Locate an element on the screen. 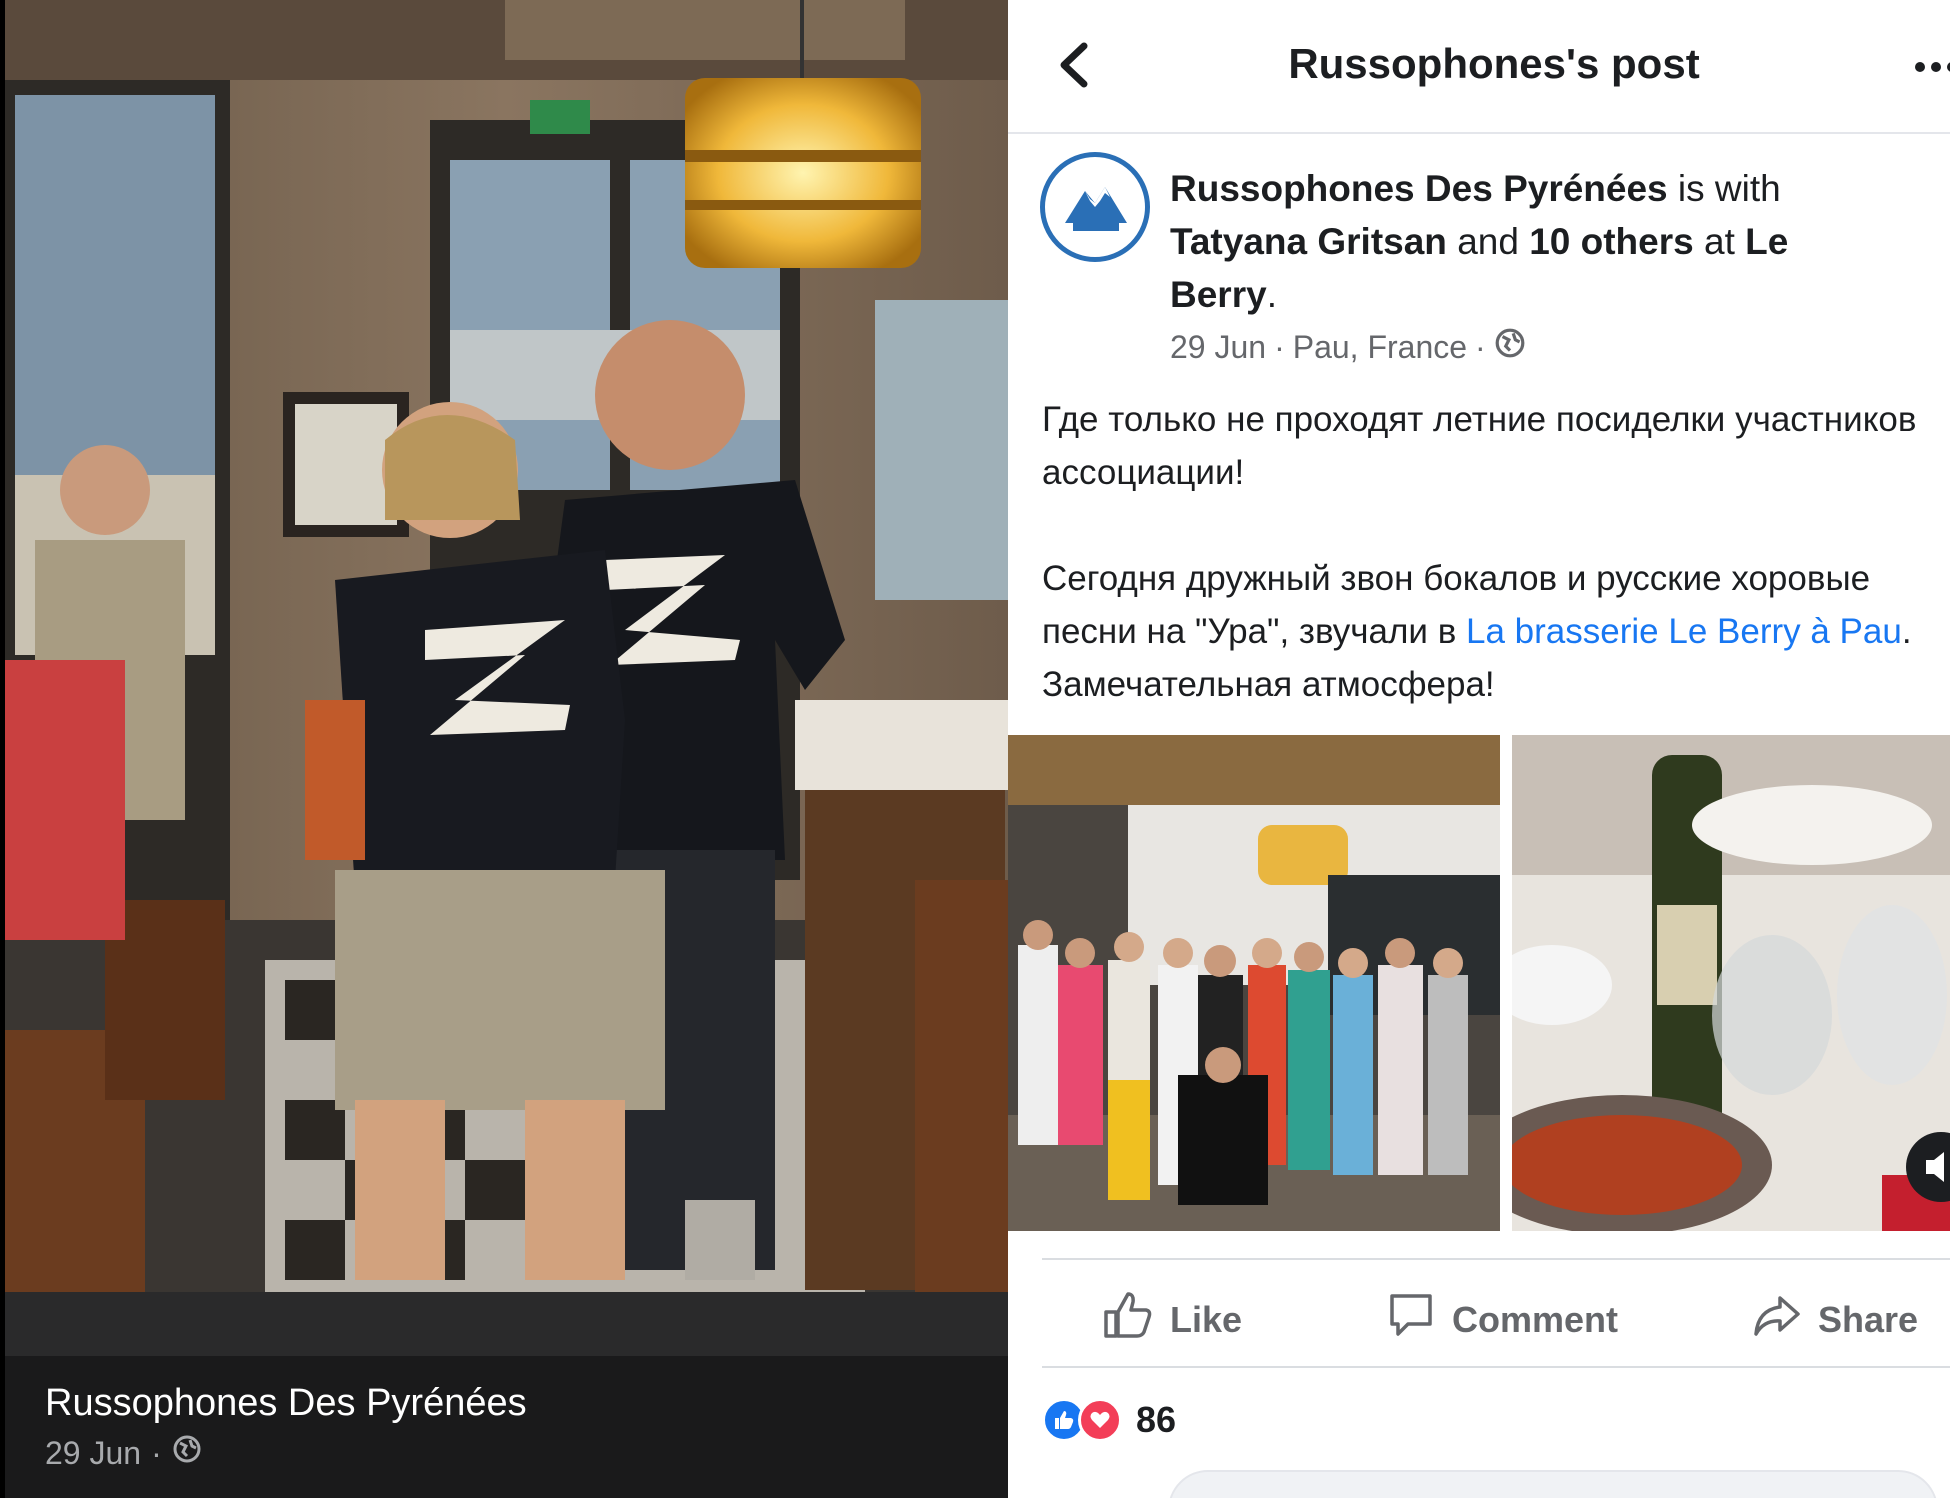 This screenshot has width=1950, height=1498. group-photo is located at coordinates (1254, 983).